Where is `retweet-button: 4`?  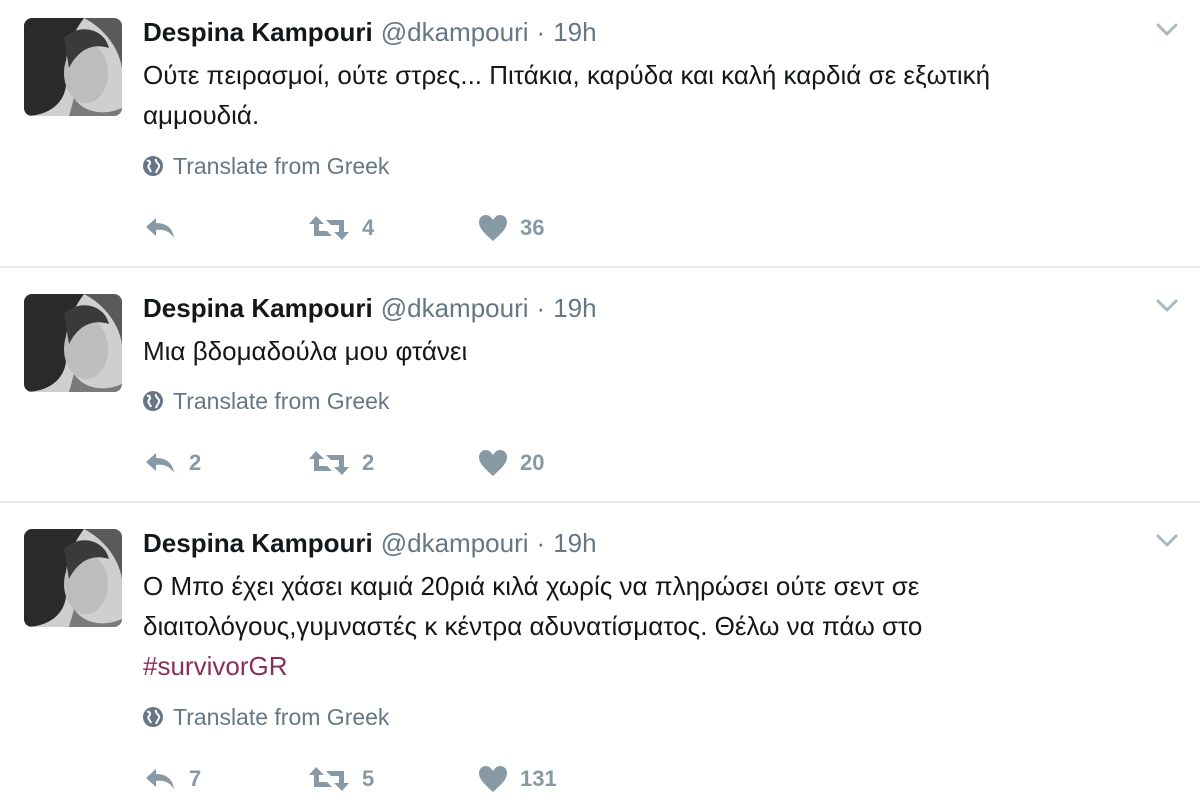
retweet-button: 4 is located at coordinates (393, 228).